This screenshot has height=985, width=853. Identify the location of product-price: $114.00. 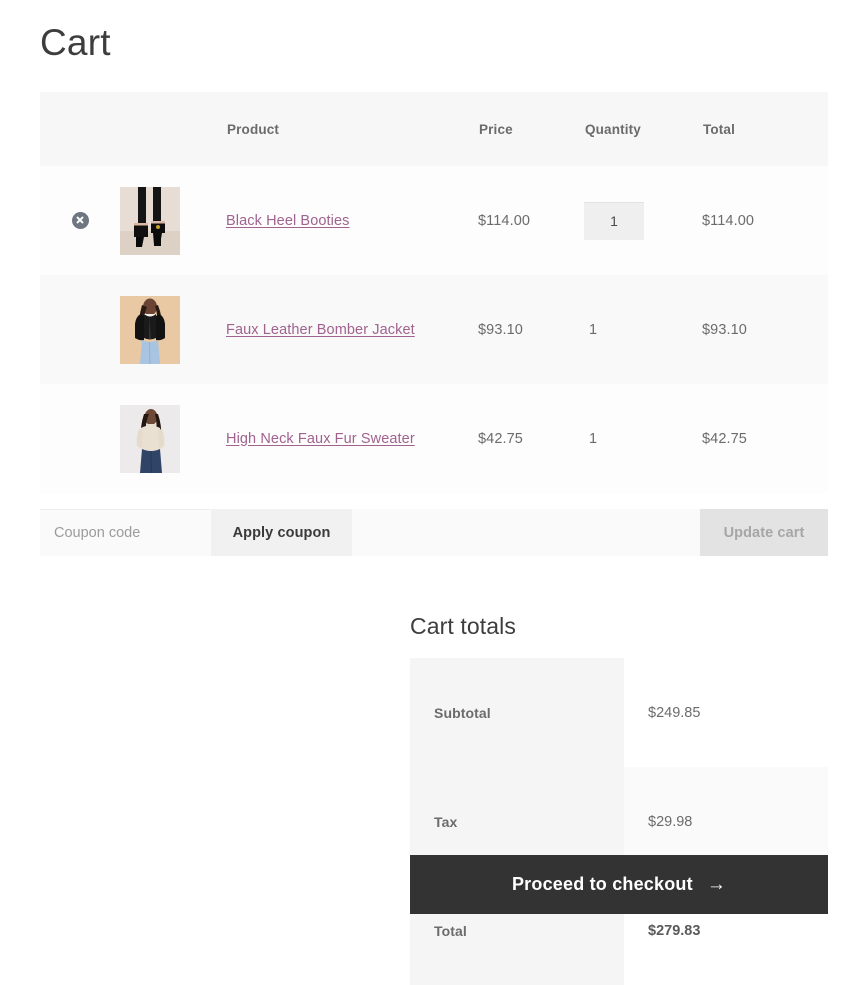
(504, 220).